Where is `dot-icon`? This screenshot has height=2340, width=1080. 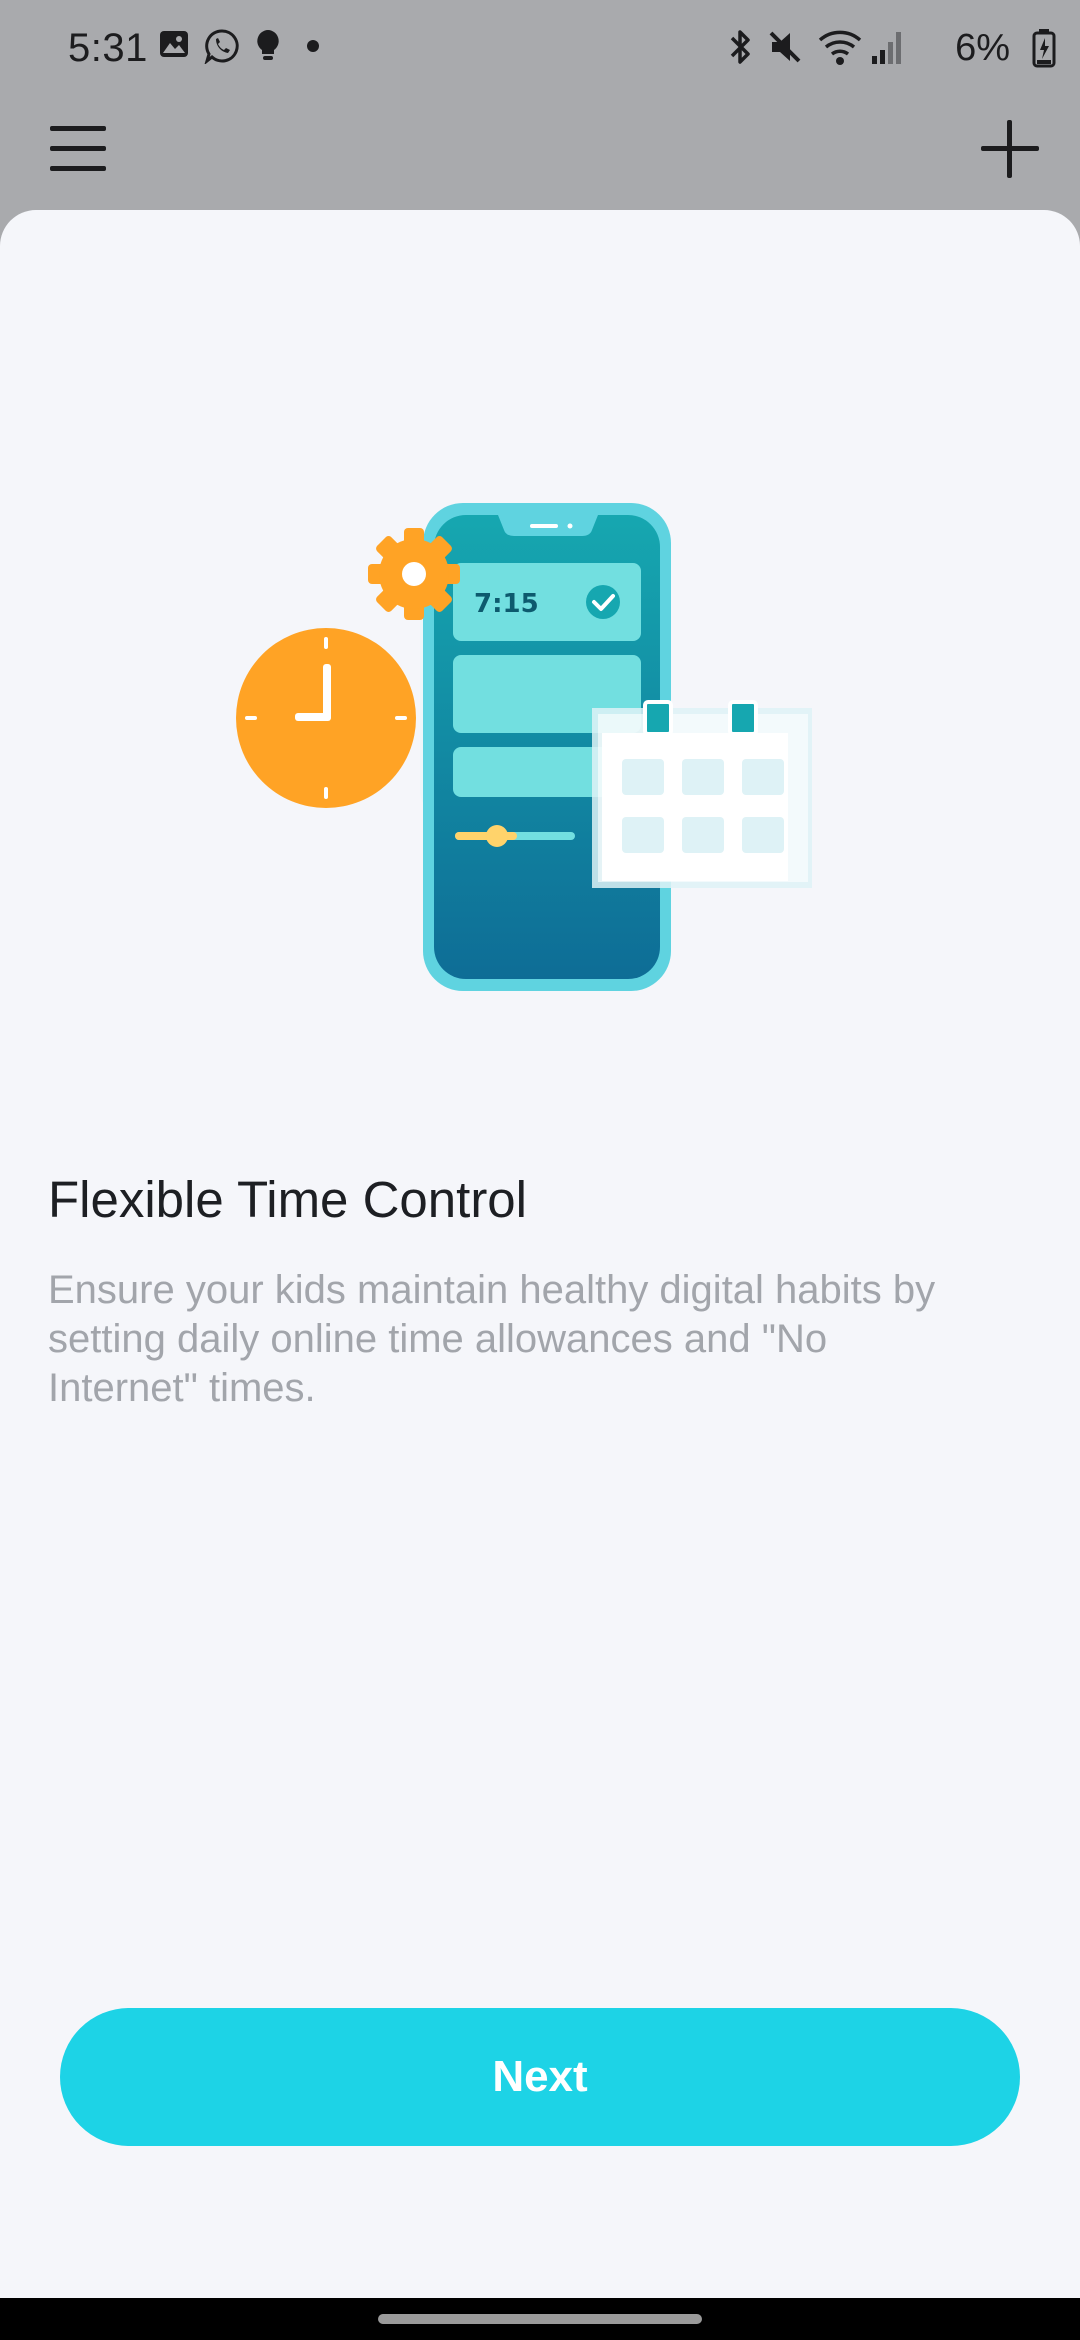 dot-icon is located at coordinates (313, 46).